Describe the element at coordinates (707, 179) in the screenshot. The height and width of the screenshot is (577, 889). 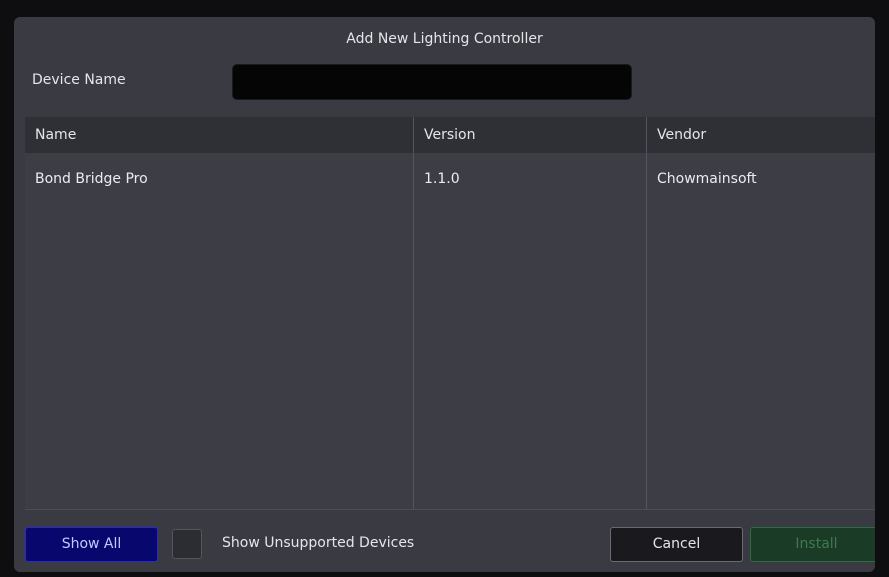
I see `cell-vendor: Chowmainsoft` at that location.